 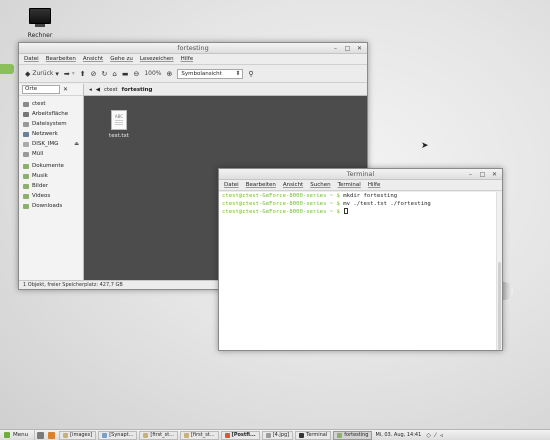 I want to click on package-icon, so click(x=105, y=435).